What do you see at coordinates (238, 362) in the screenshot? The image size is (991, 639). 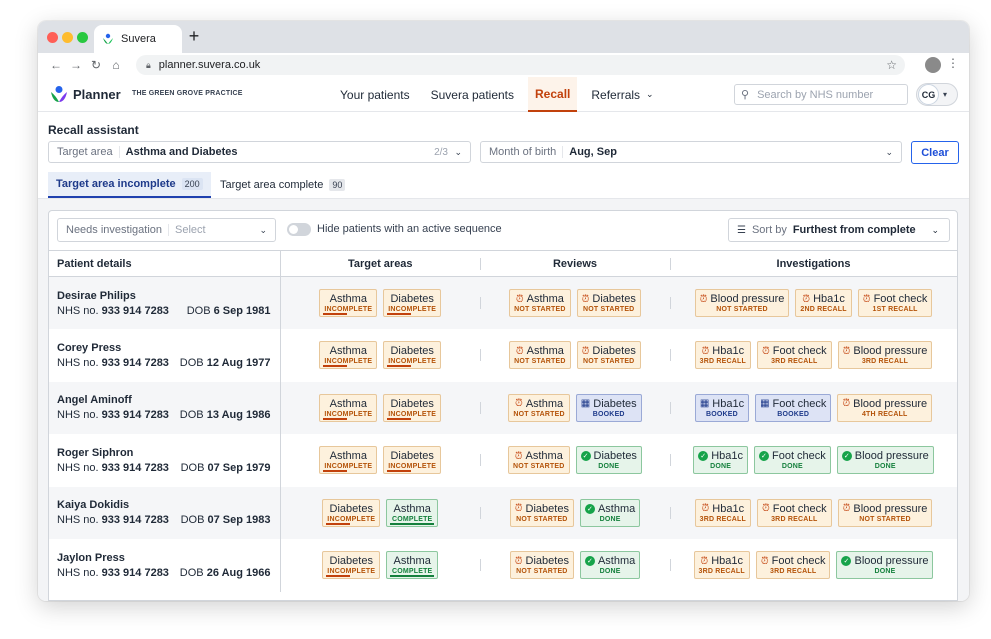 I see `dob-value: 12 Aug 1977` at bounding box center [238, 362].